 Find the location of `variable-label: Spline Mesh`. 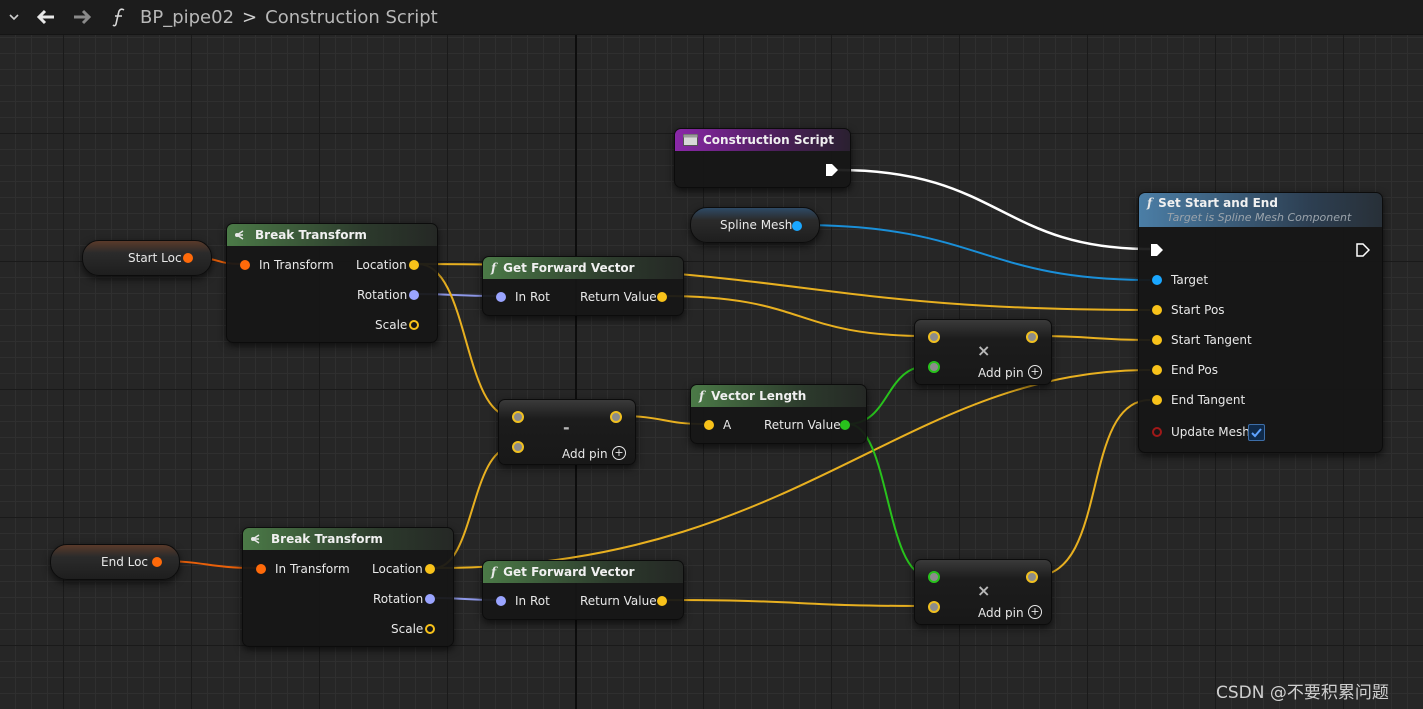

variable-label: Spline Mesh is located at coordinates (756, 225).